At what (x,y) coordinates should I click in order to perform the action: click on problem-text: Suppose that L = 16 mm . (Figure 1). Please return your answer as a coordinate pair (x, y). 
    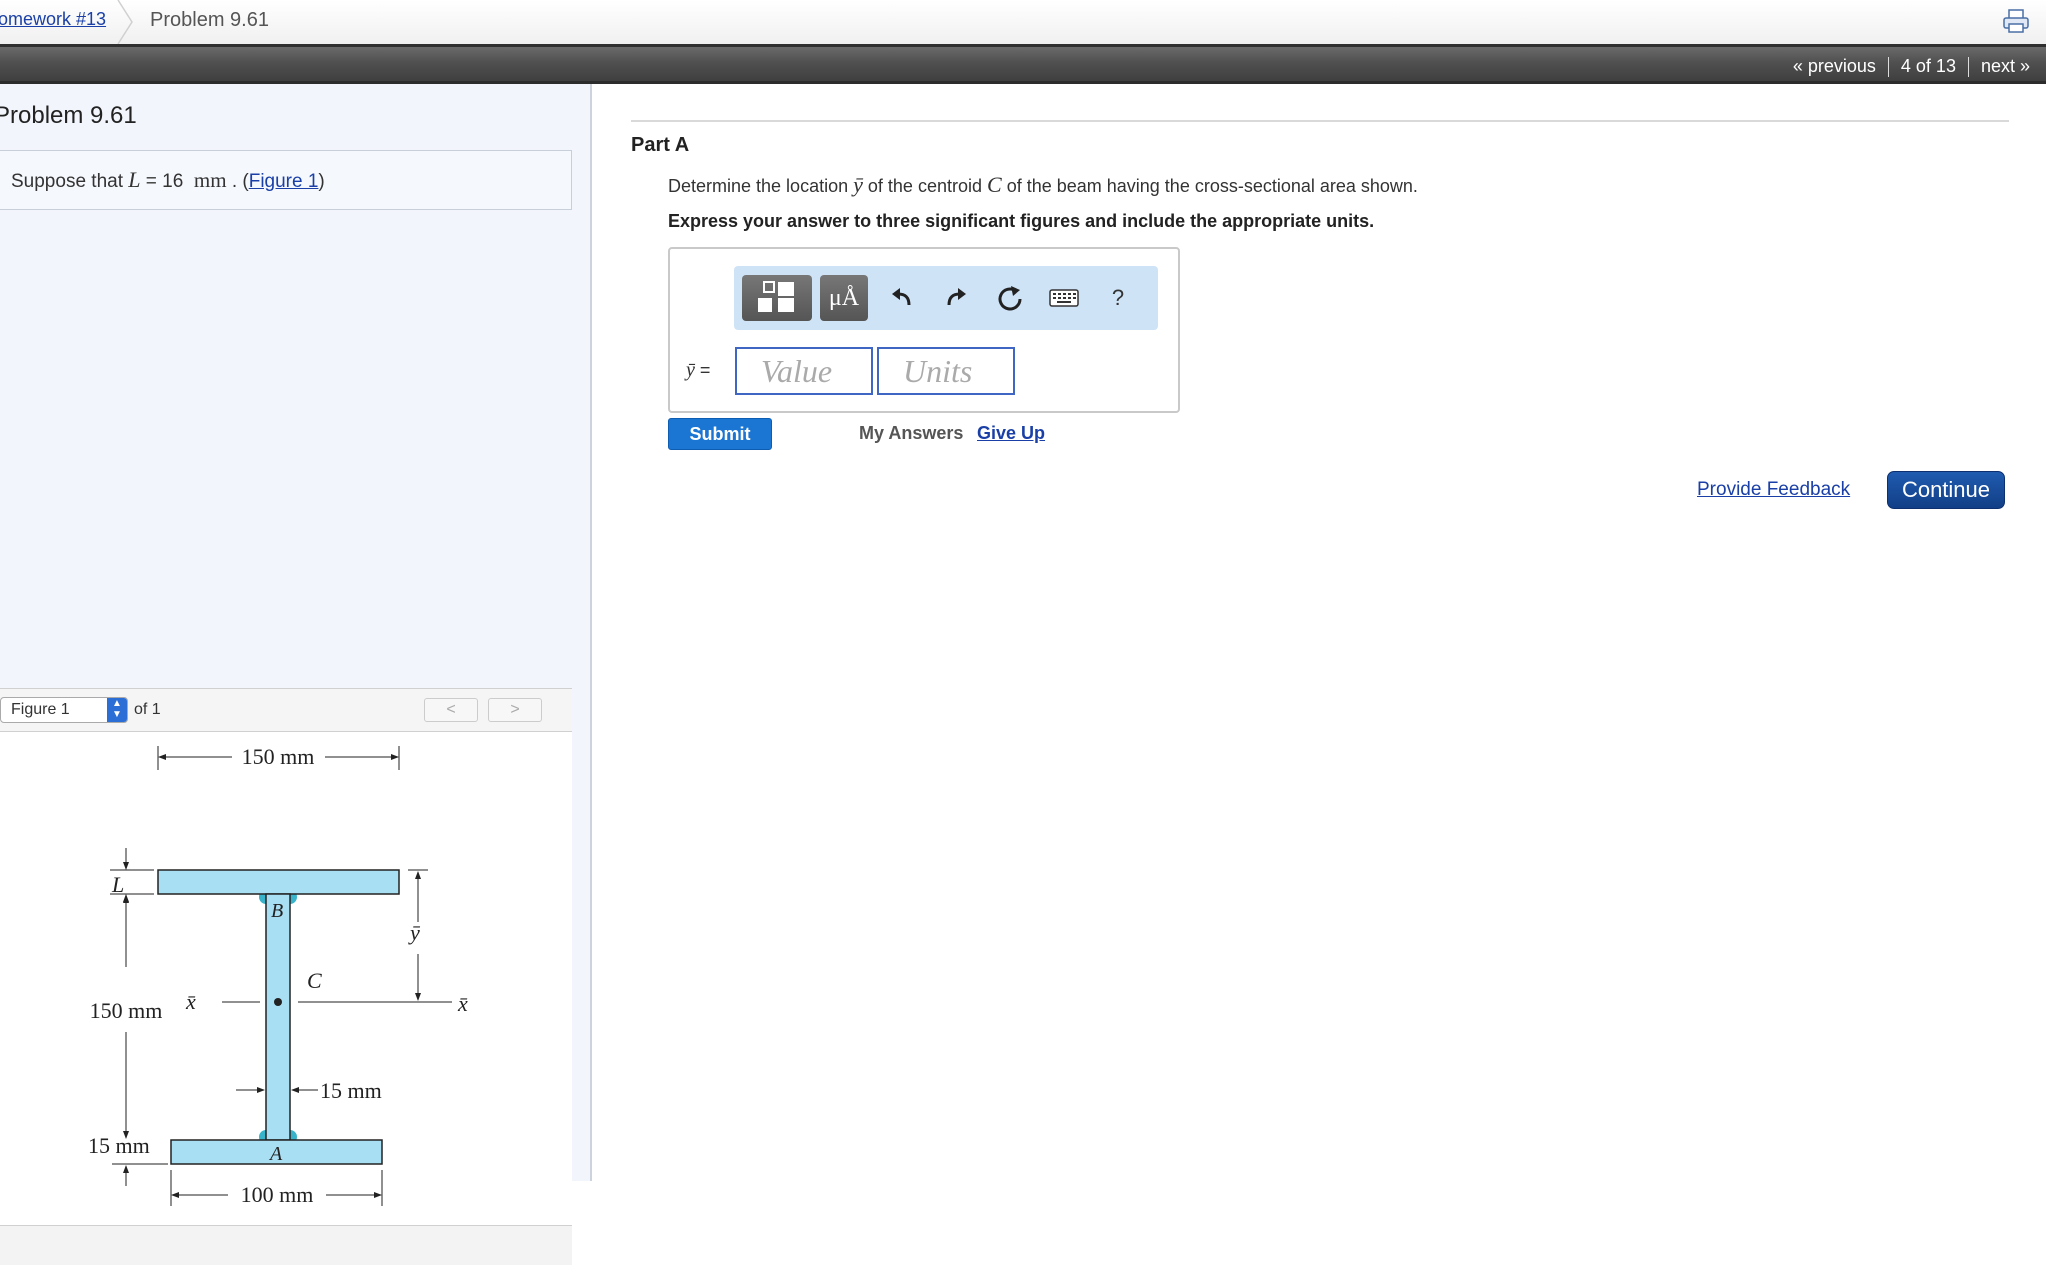
    Looking at the image, I should click on (168, 179).